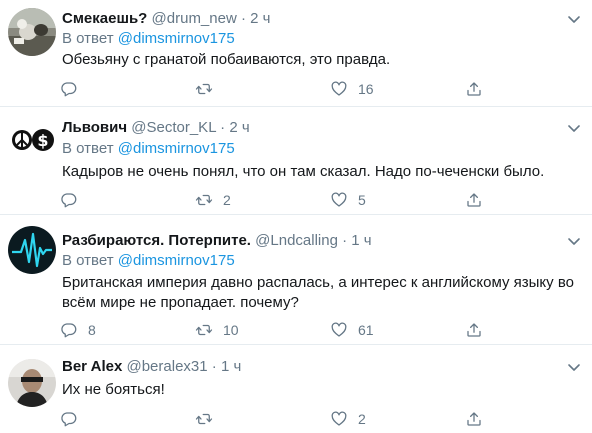 This screenshot has height=433, width=592. Describe the element at coordinates (166, 366) in the screenshot. I see `user-handle: @beralex31` at that location.